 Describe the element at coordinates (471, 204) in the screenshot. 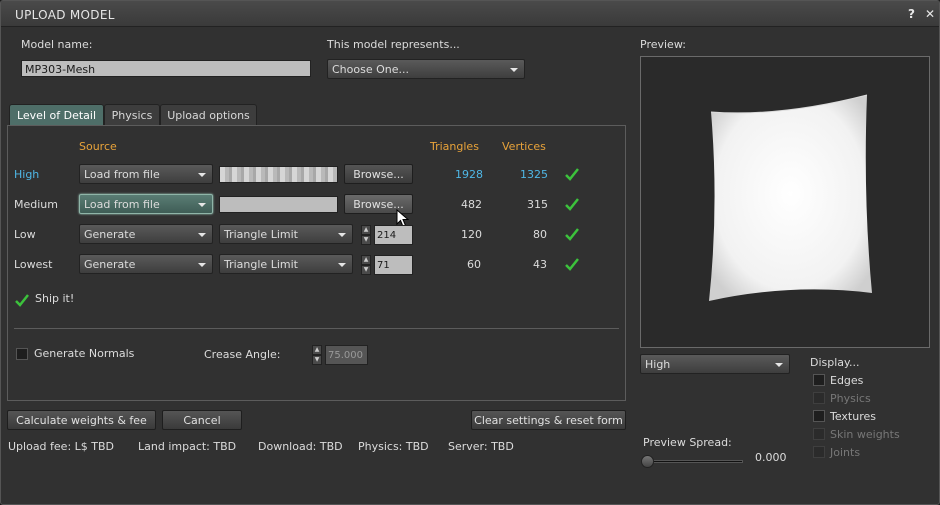

I see `triangles-medium: 482` at that location.